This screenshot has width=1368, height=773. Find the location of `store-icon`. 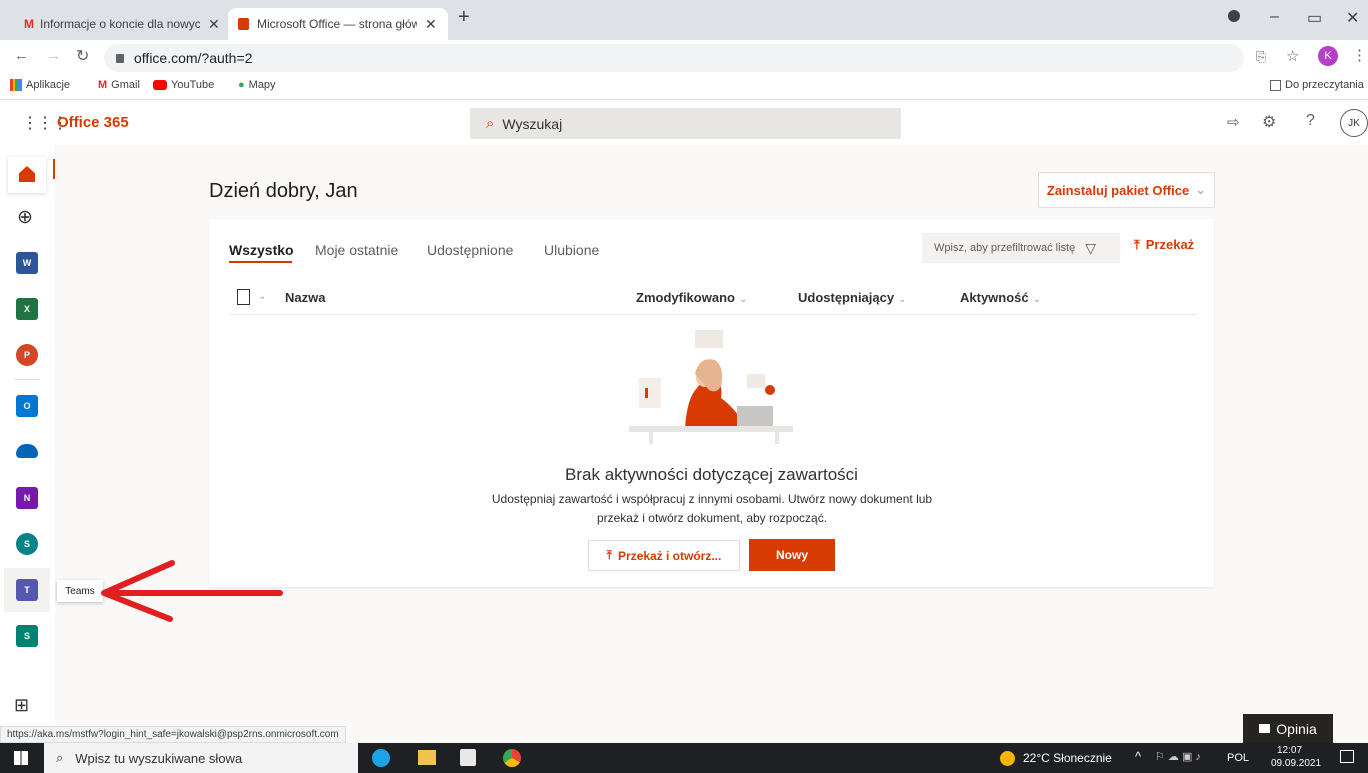

store-icon is located at coordinates (468, 757).